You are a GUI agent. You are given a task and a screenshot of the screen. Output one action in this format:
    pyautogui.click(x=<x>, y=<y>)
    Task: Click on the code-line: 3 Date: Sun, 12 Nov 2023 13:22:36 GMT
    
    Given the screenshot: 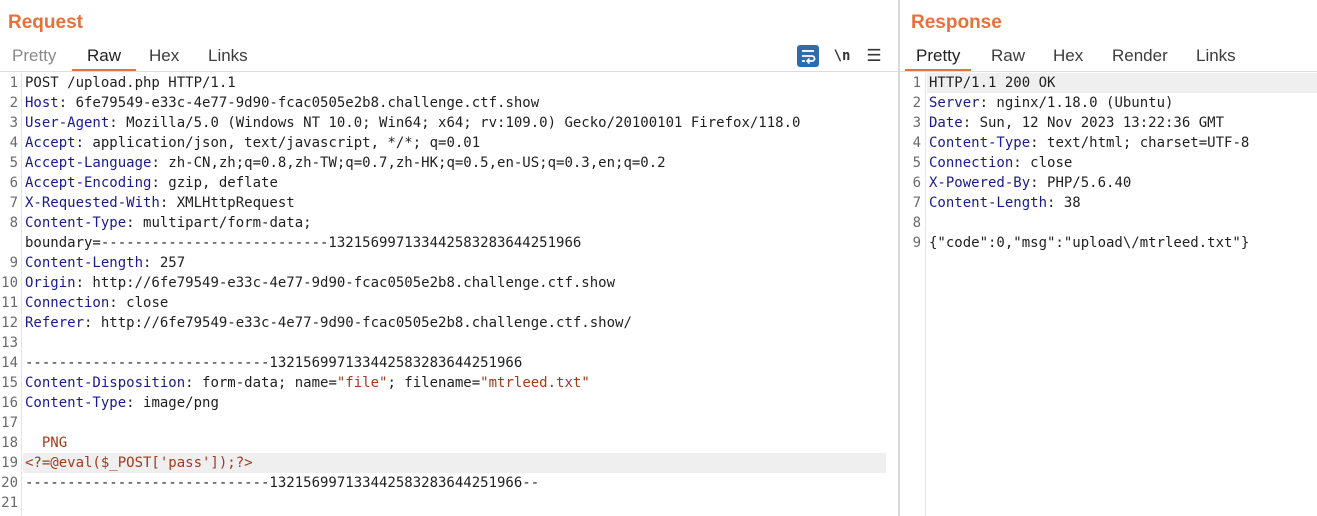 What is the action you would take?
    pyautogui.click(x=1108, y=123)
    